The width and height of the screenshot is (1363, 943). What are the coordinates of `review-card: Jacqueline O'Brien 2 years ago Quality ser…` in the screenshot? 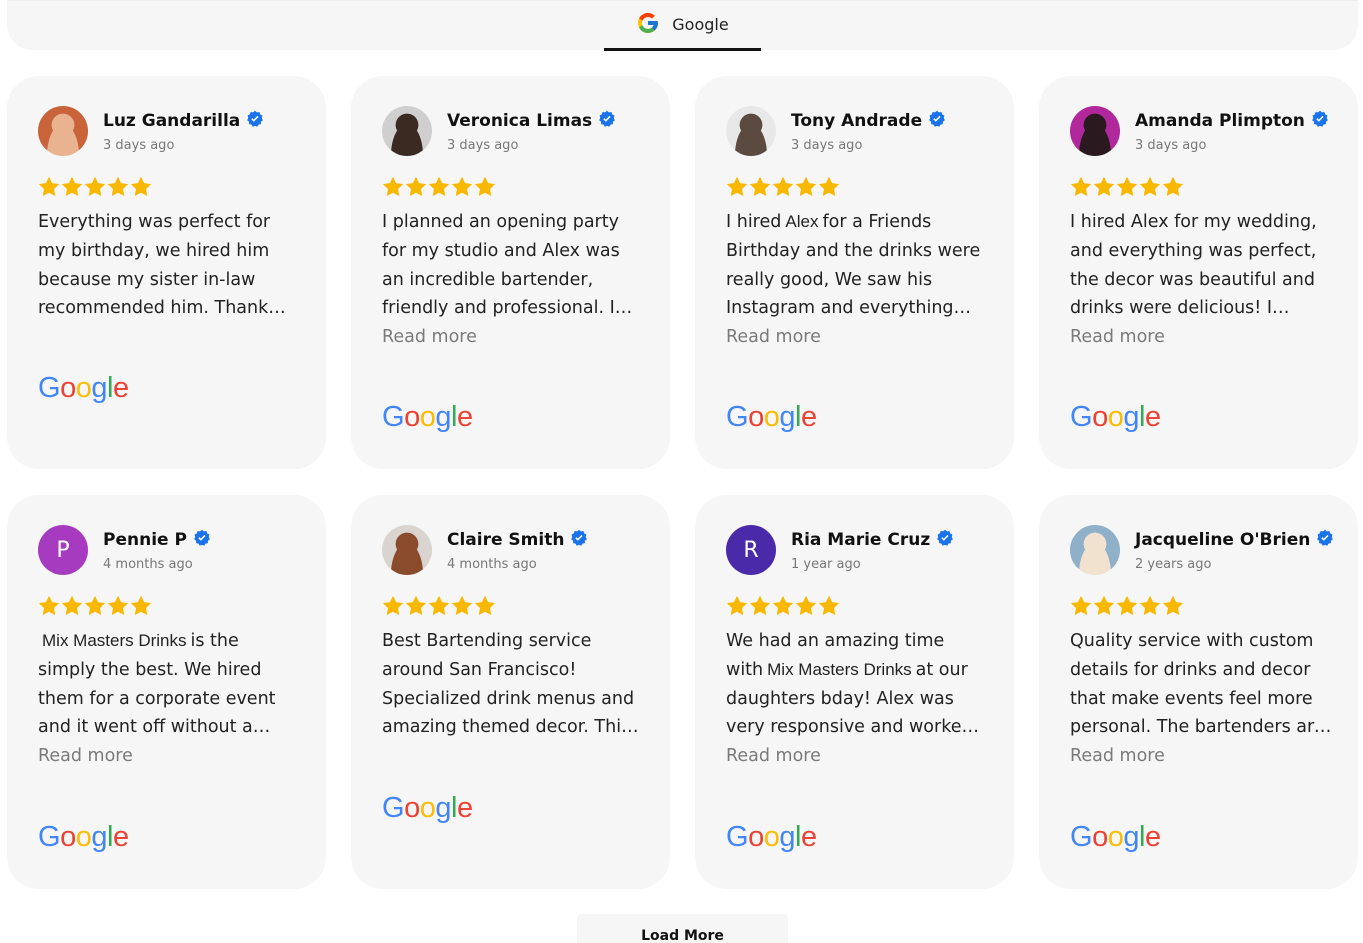 It's located at (1198, 692).